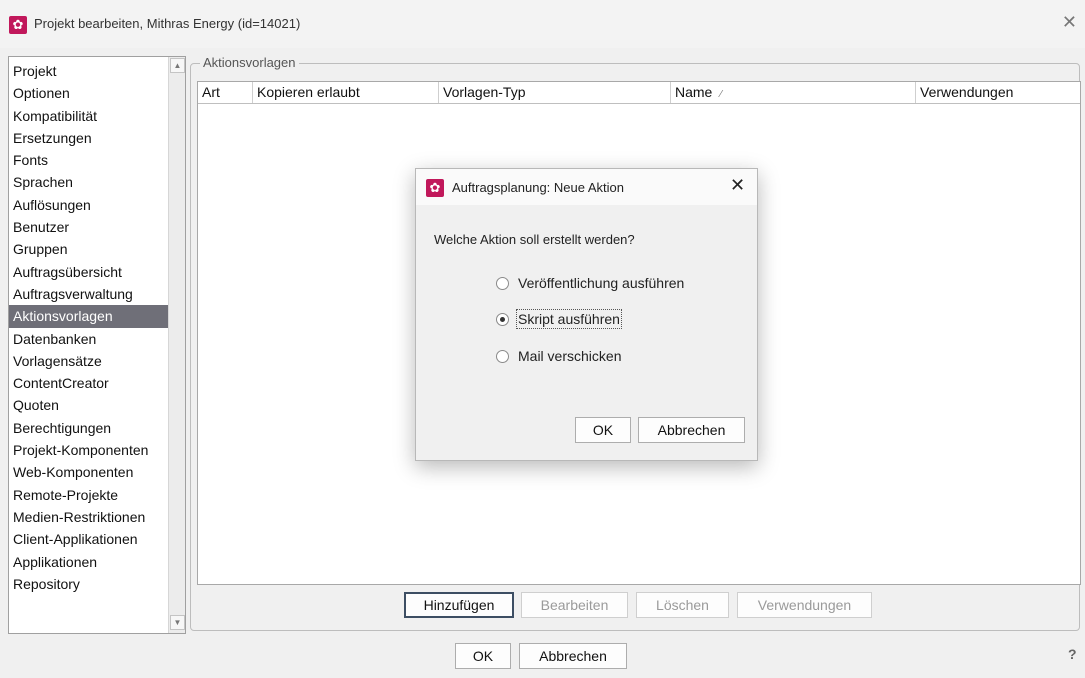  I want to click on radio-label: Mail verschicken, so click(570, 356).